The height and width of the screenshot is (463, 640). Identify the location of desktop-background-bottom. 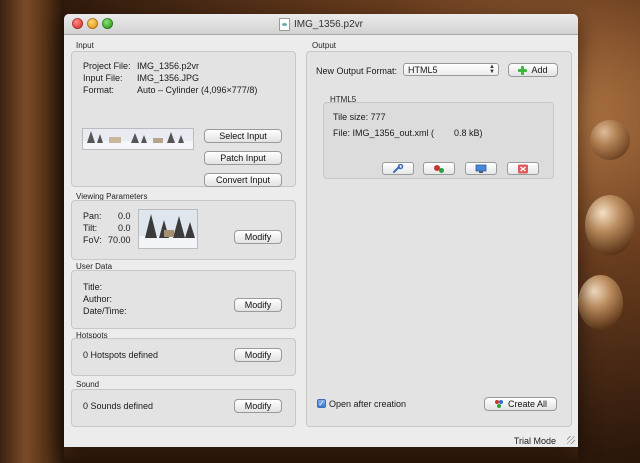
(321, 455).